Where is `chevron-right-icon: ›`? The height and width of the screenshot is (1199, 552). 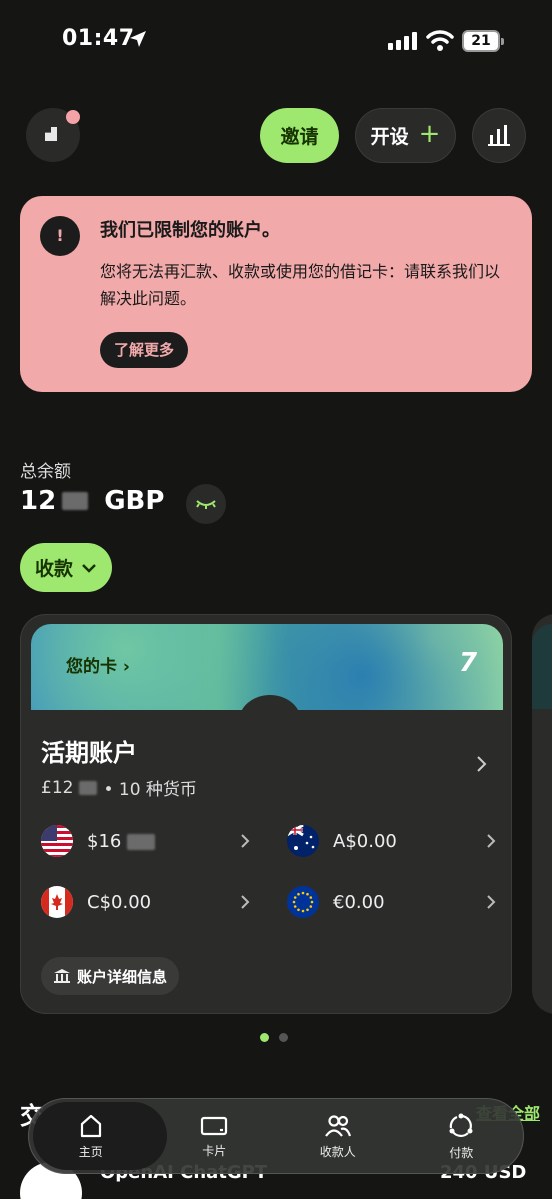 chevron-right-icon: › is located at coordinates (126, 667).